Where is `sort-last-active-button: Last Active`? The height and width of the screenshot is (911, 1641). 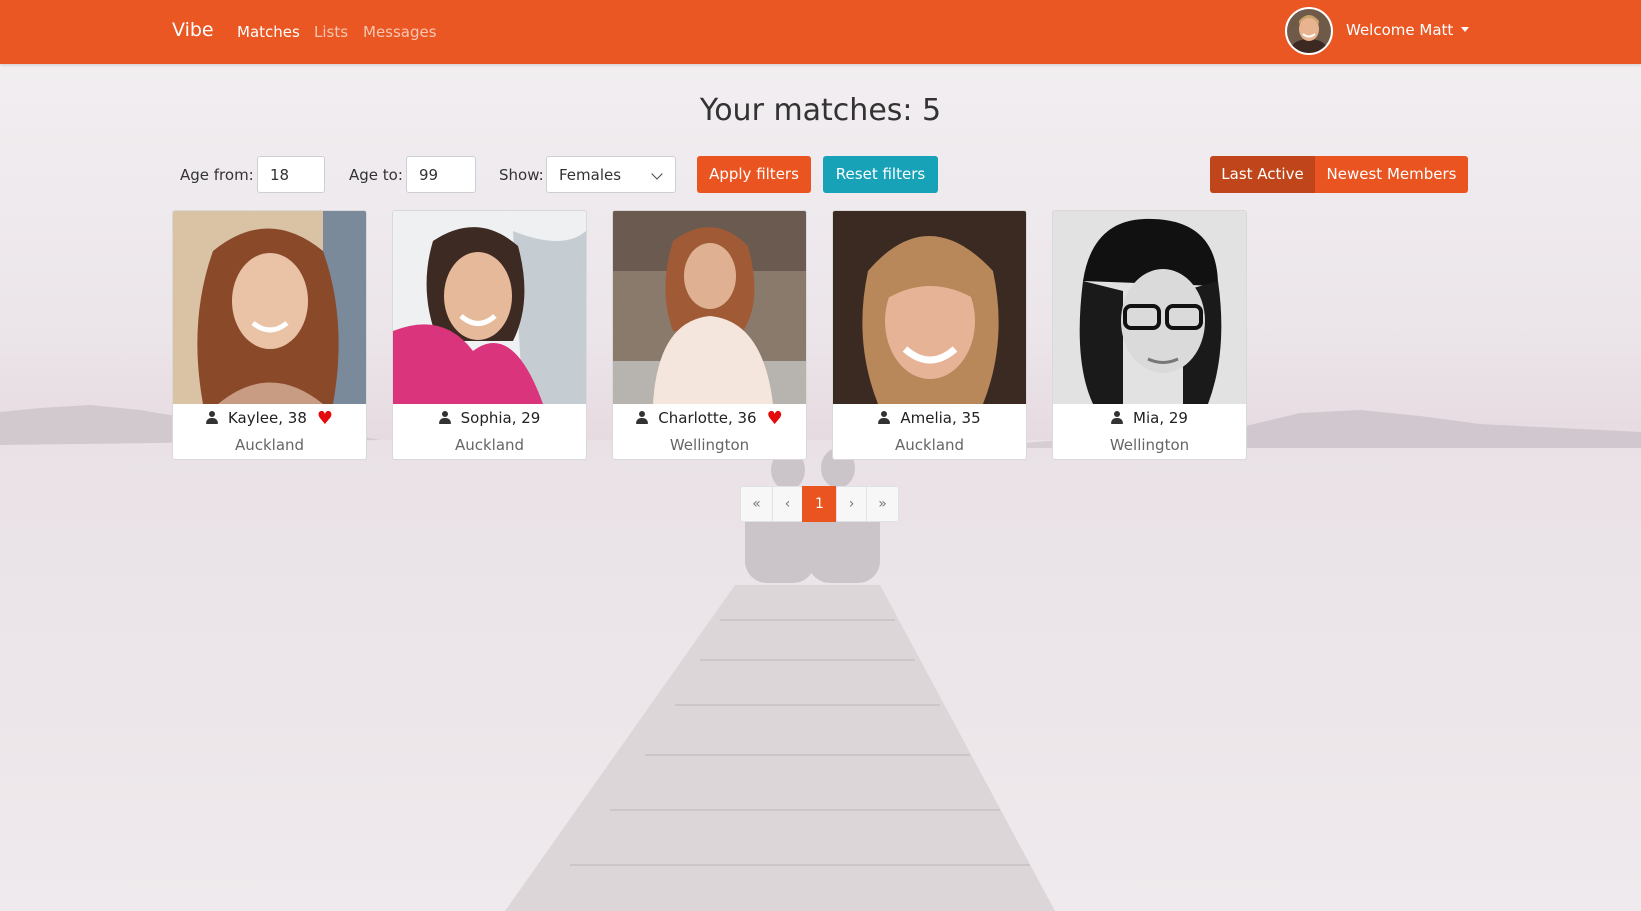
sort-last-active-button: Last Active is located at coordinates (1262, 174).